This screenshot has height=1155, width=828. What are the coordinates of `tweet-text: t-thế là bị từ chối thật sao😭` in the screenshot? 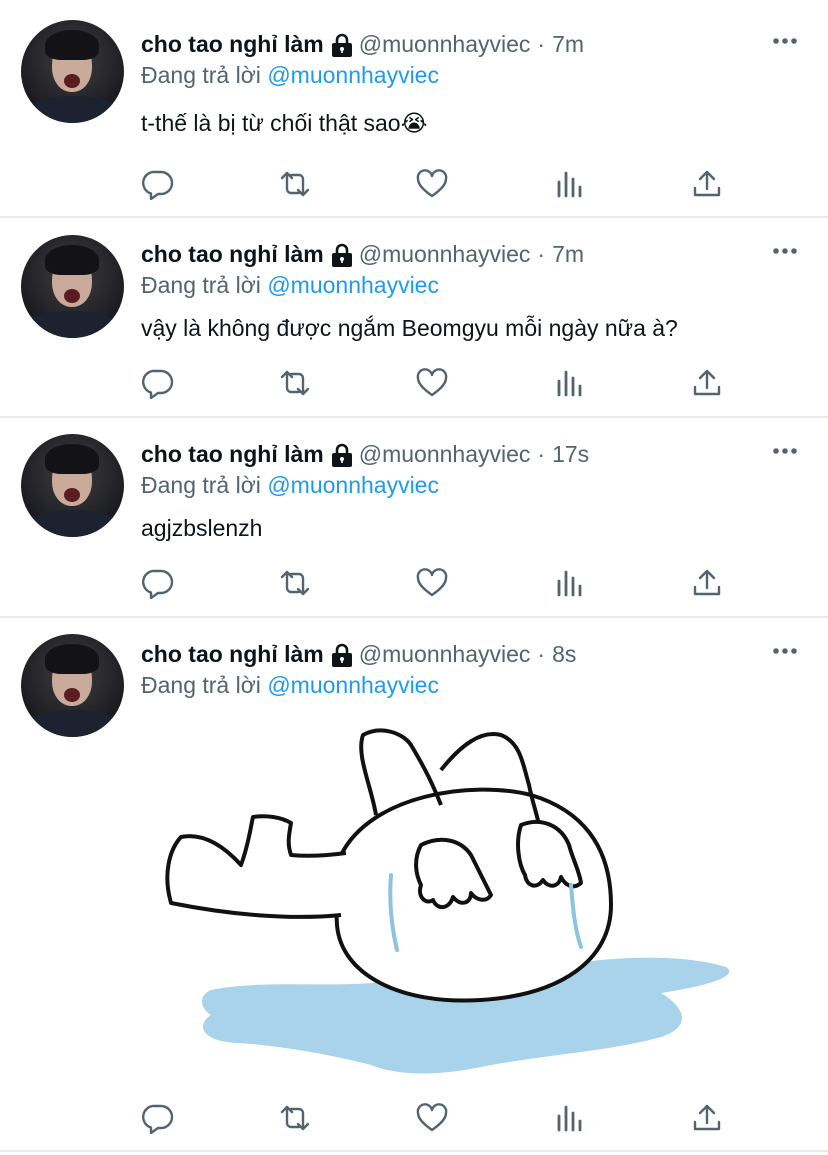 It's located at (284, 123).